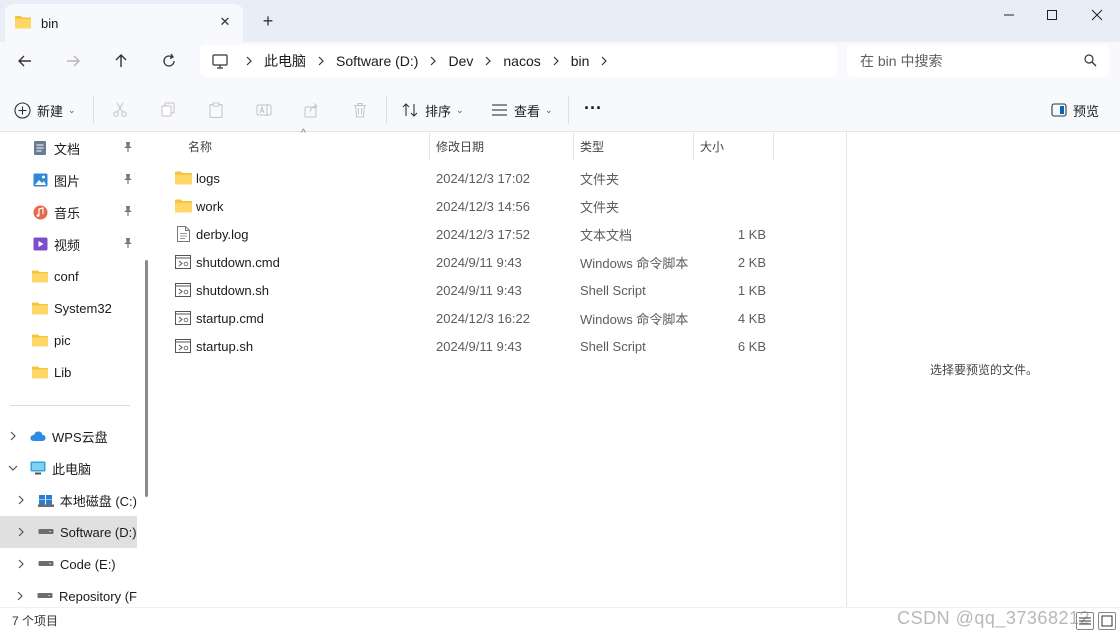 The image size is (1120, 632). I want to click on back-button, so click(25, 61).